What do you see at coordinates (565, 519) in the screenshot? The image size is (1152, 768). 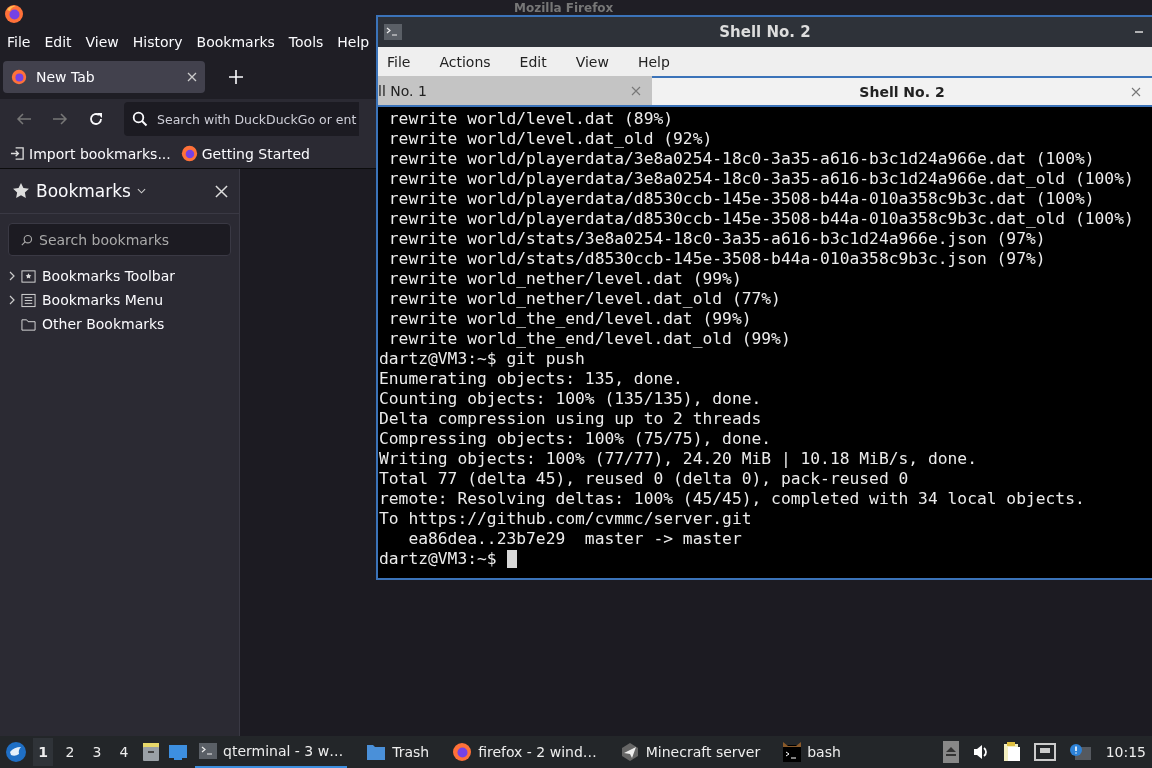 I see `terminal-line: To https://github.com/cvmmc/server.git` at bounding box center [565, 519].